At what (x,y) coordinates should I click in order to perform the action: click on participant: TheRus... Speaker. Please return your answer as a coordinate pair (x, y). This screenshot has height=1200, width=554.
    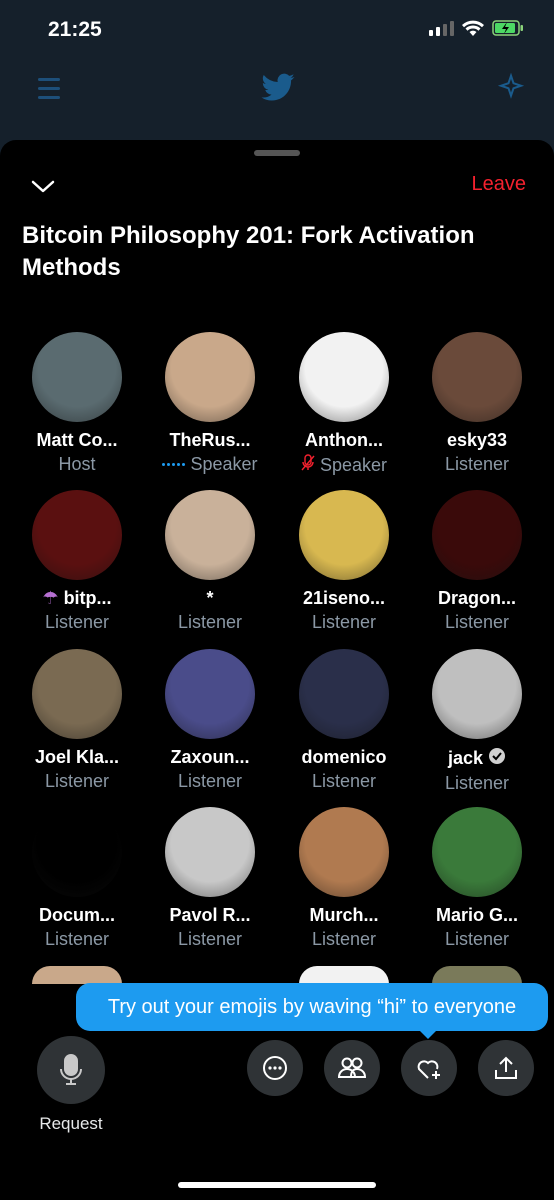
    Looking at the image, I should click on (210, 403).